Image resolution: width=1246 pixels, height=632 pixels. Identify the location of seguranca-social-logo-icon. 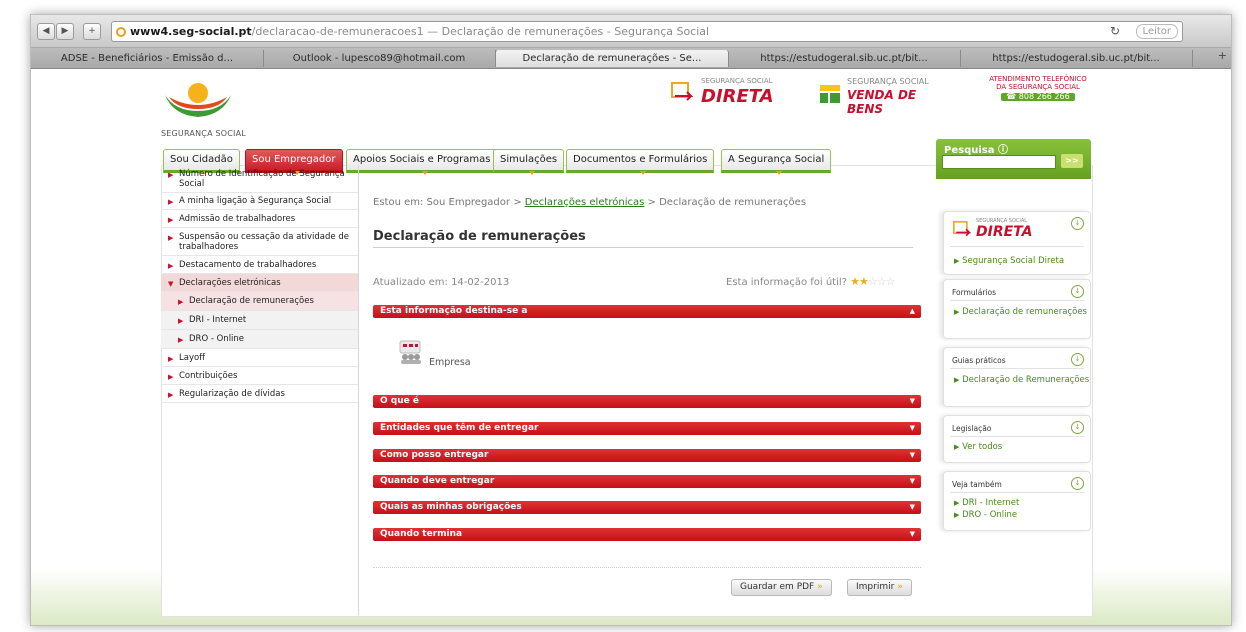
(198, 100).